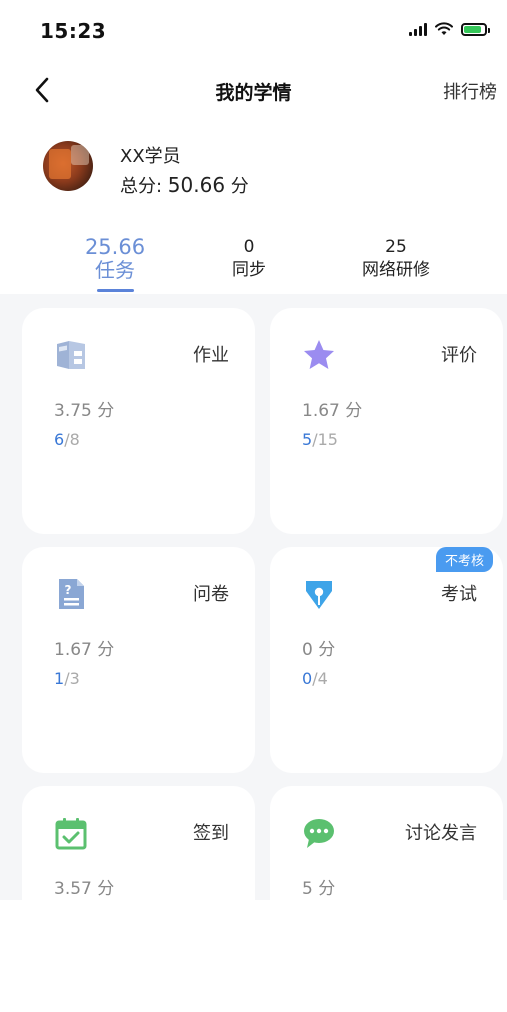 This screenshot has height=1012, width=507. I want to click on avatar, so click(68, 166).